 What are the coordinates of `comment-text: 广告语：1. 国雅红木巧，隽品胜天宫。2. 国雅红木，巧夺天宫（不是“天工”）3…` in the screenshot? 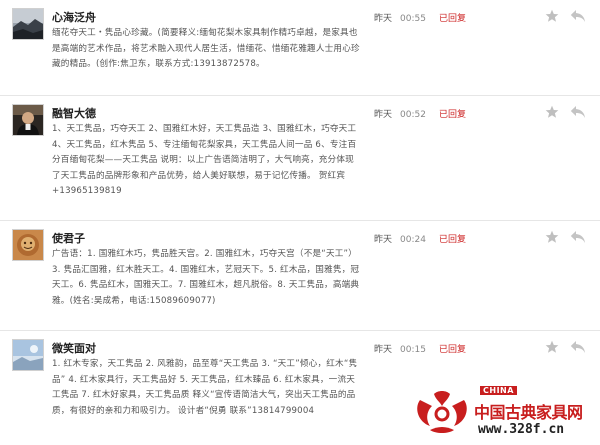 It's located at (206, 277).